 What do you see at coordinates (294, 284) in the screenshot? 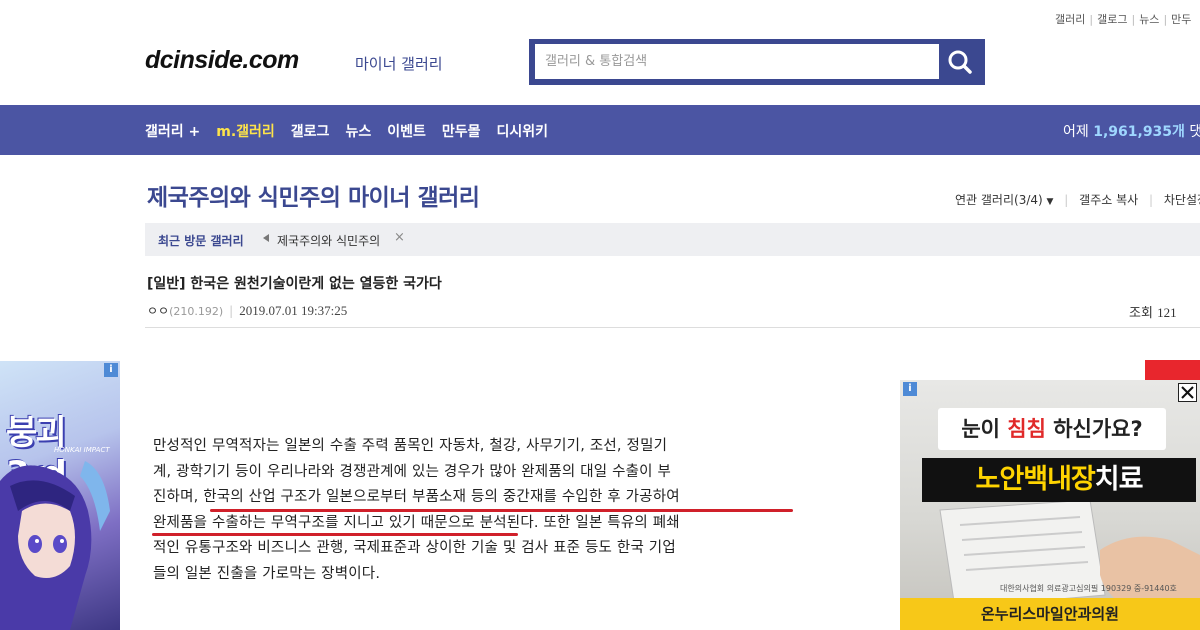
I see `post-title: [일반] 한국은 원천기술이란게 없는 열등한 국가다` at bounding box center [294, 284].